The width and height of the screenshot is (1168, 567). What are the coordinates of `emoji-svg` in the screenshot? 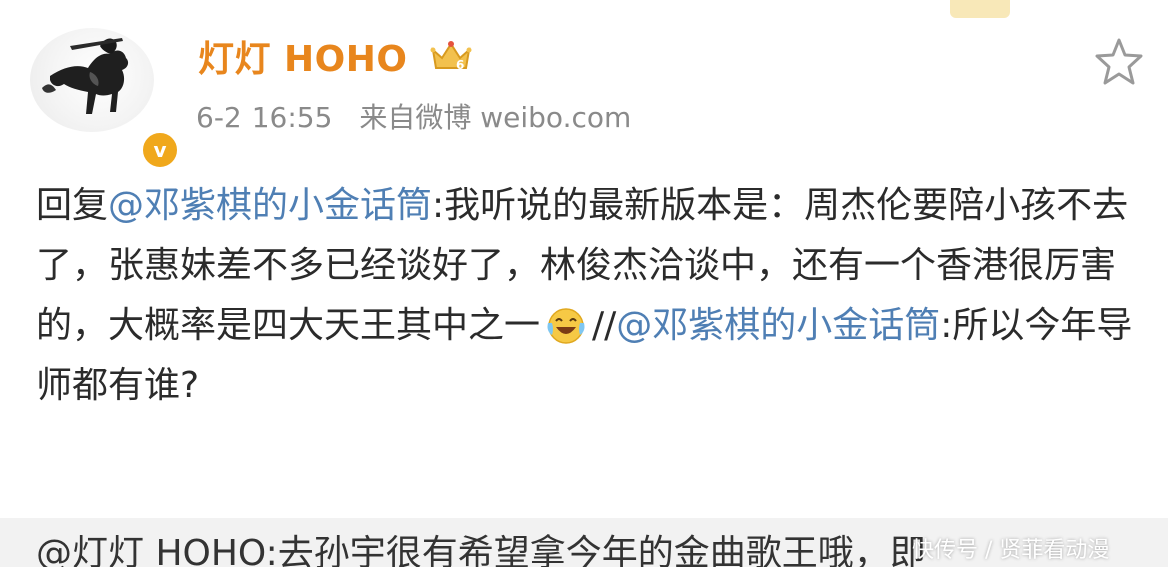 It's located at (566, 326).